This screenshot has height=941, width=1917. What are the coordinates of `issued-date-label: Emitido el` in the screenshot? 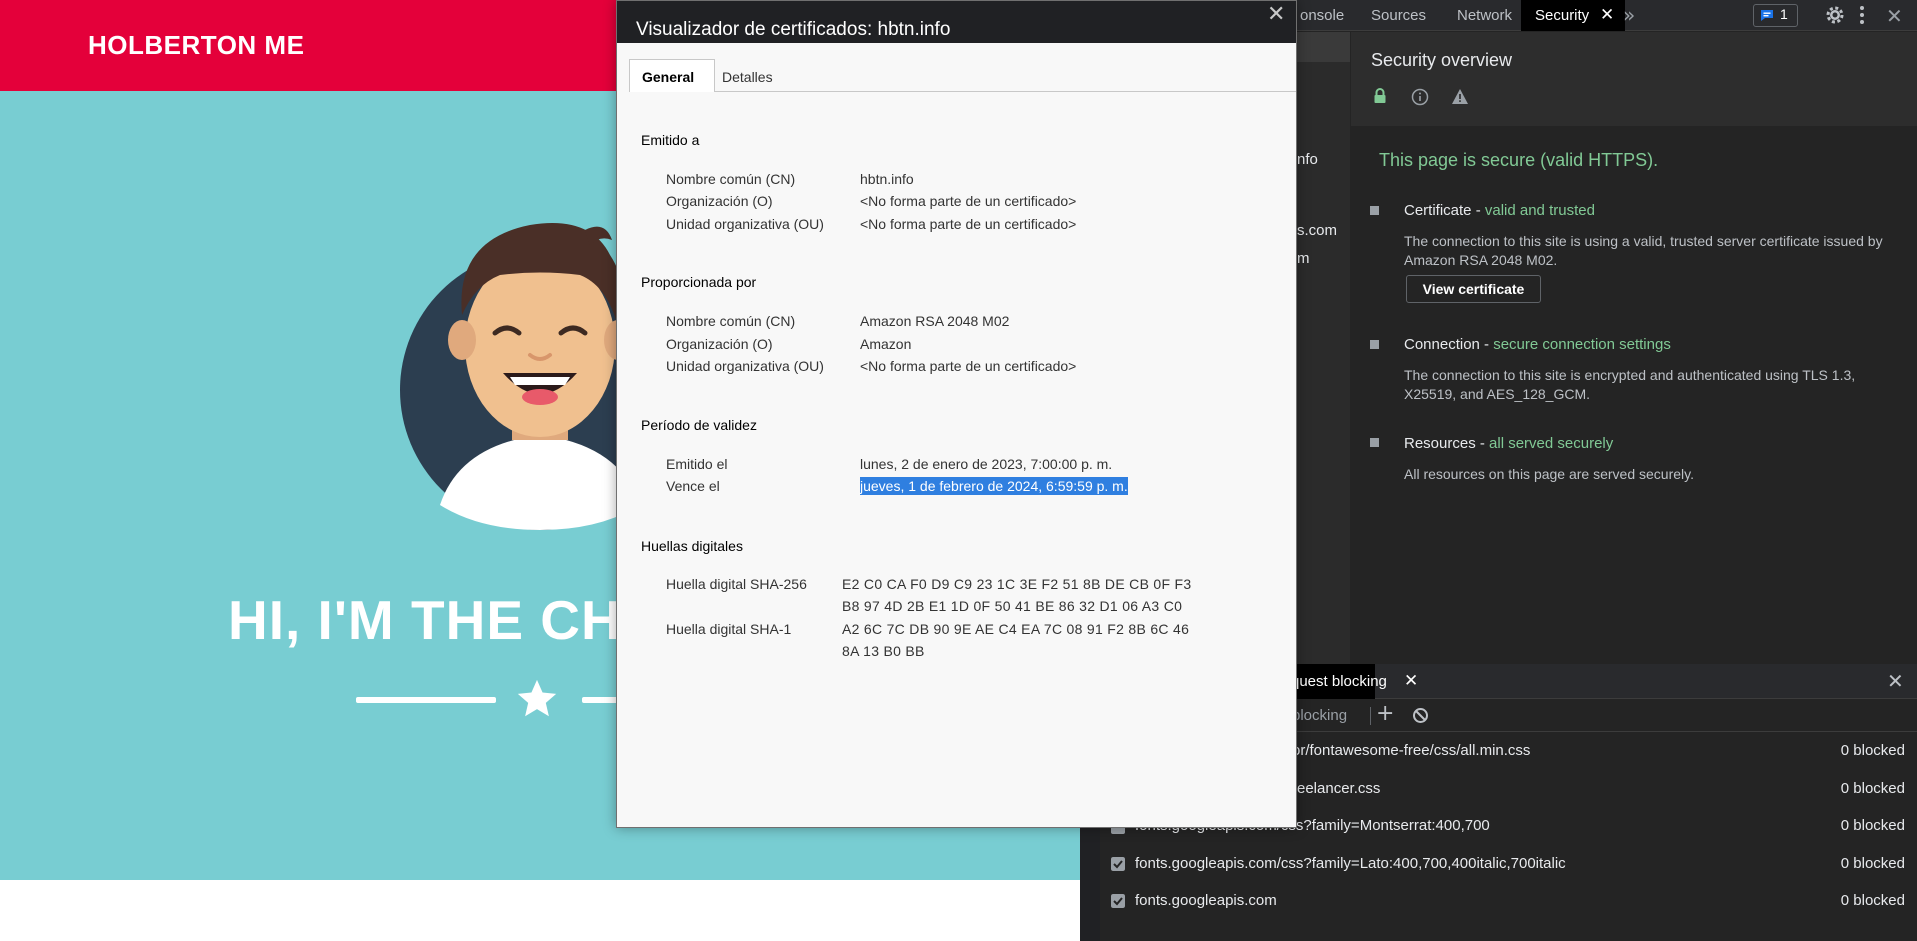 It's located at (697, 464).